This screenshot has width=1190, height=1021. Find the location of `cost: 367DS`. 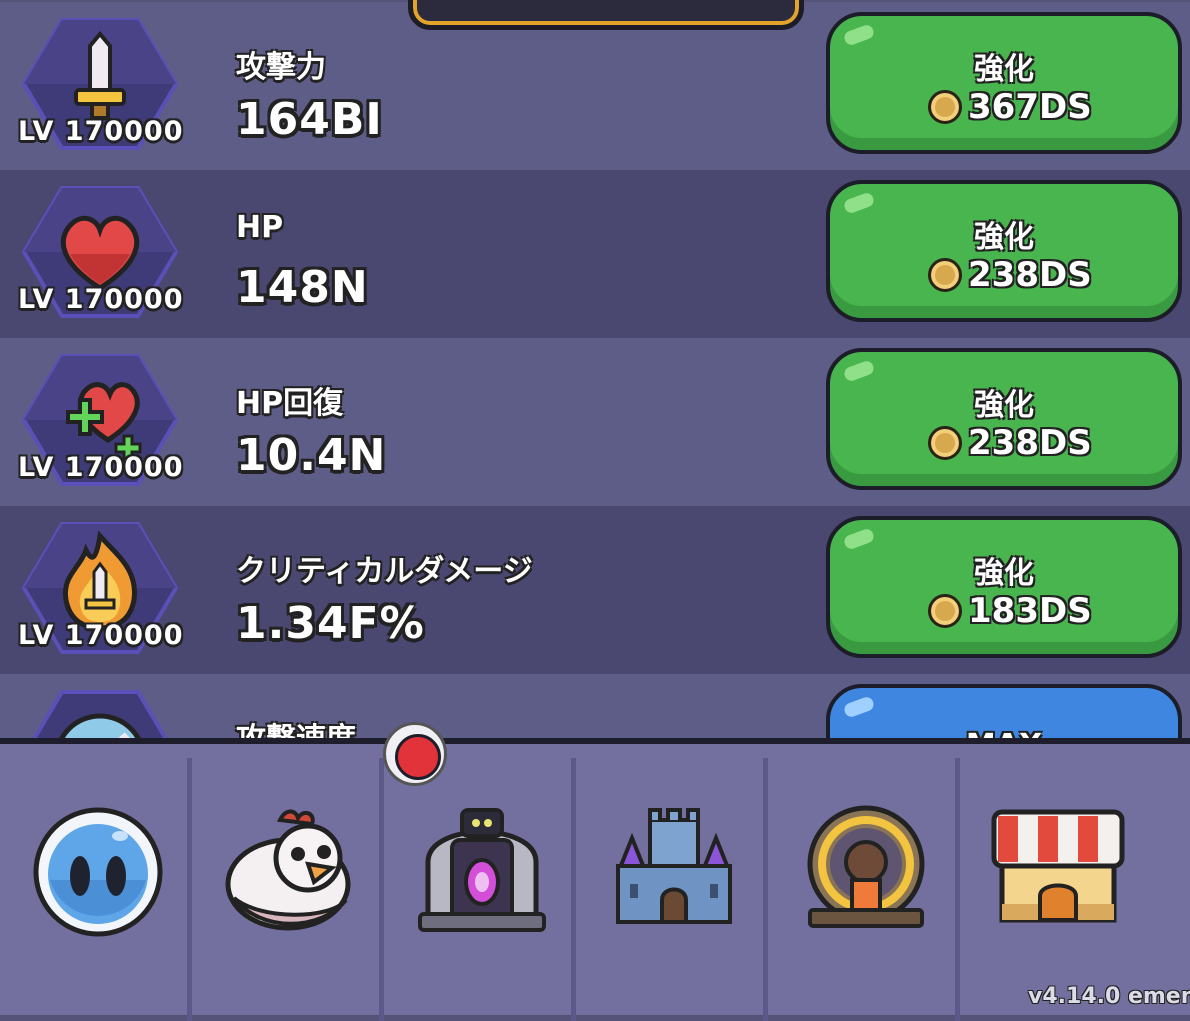

cost: 367DS is located at coordinates (1010, 107).